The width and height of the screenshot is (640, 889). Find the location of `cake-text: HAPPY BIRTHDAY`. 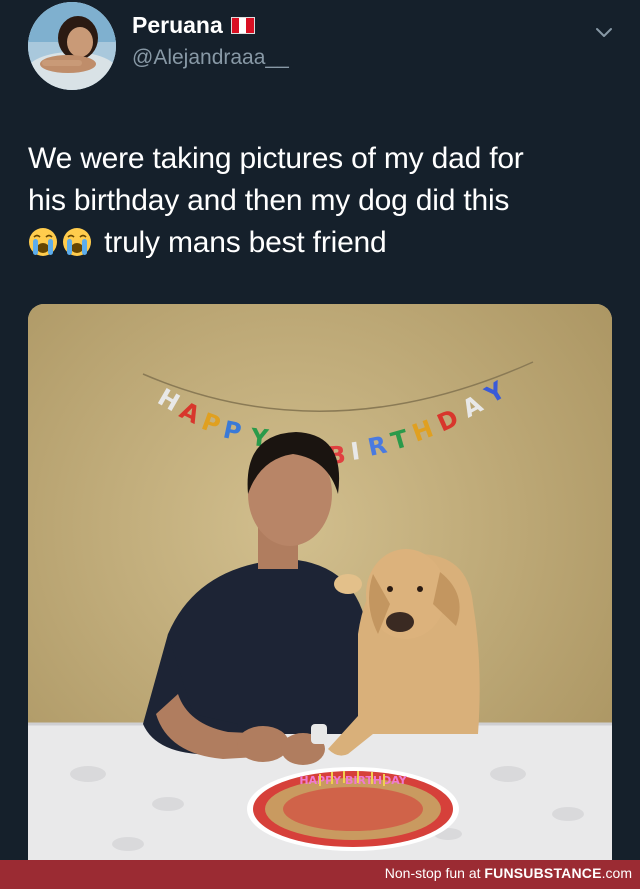

cake-text: HAPPY BIRTHDAY is located at coordinates (353, 780).